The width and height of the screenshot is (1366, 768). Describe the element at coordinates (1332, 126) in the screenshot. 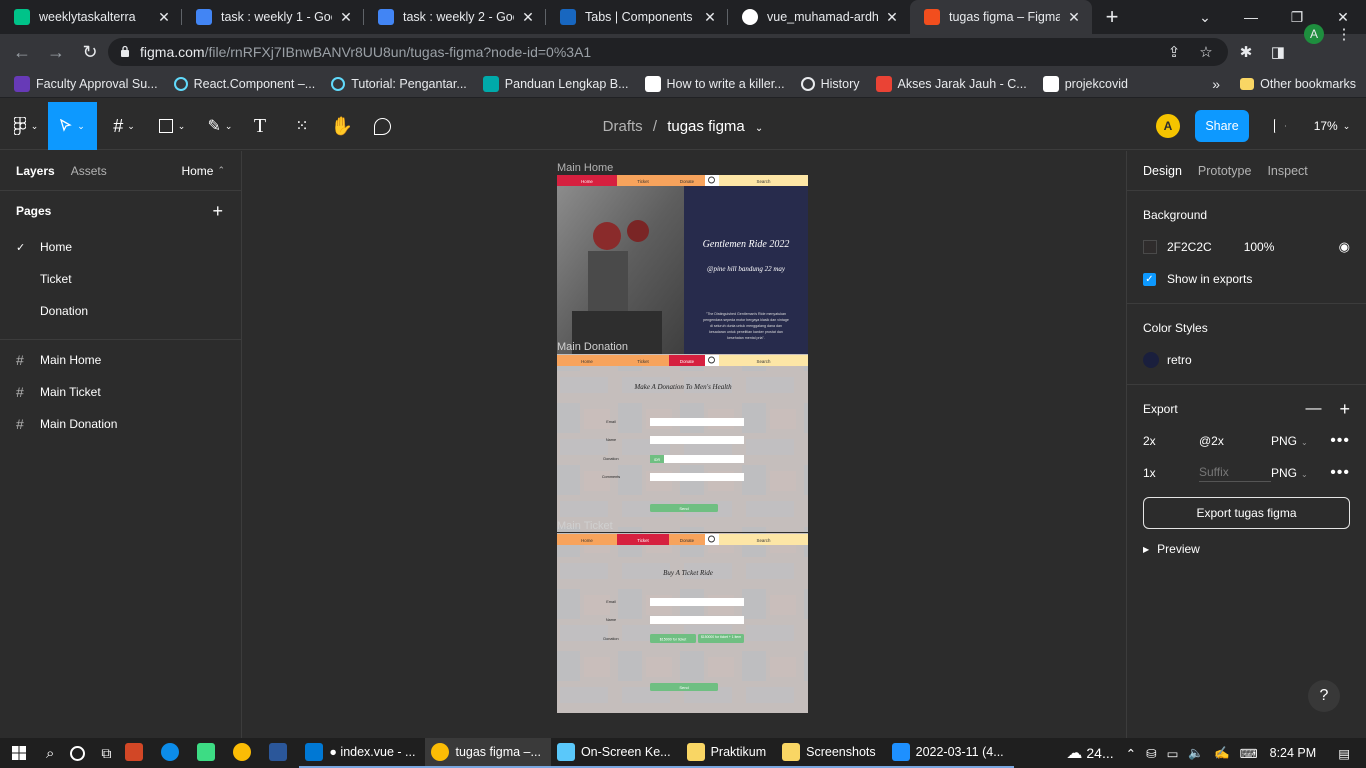

I see `zoom-control: 17% ⌄` at that location.